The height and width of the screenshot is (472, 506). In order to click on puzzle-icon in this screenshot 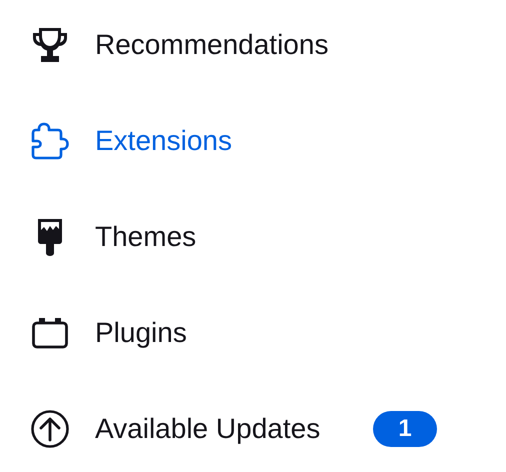, I will do `click(50, 141)`.